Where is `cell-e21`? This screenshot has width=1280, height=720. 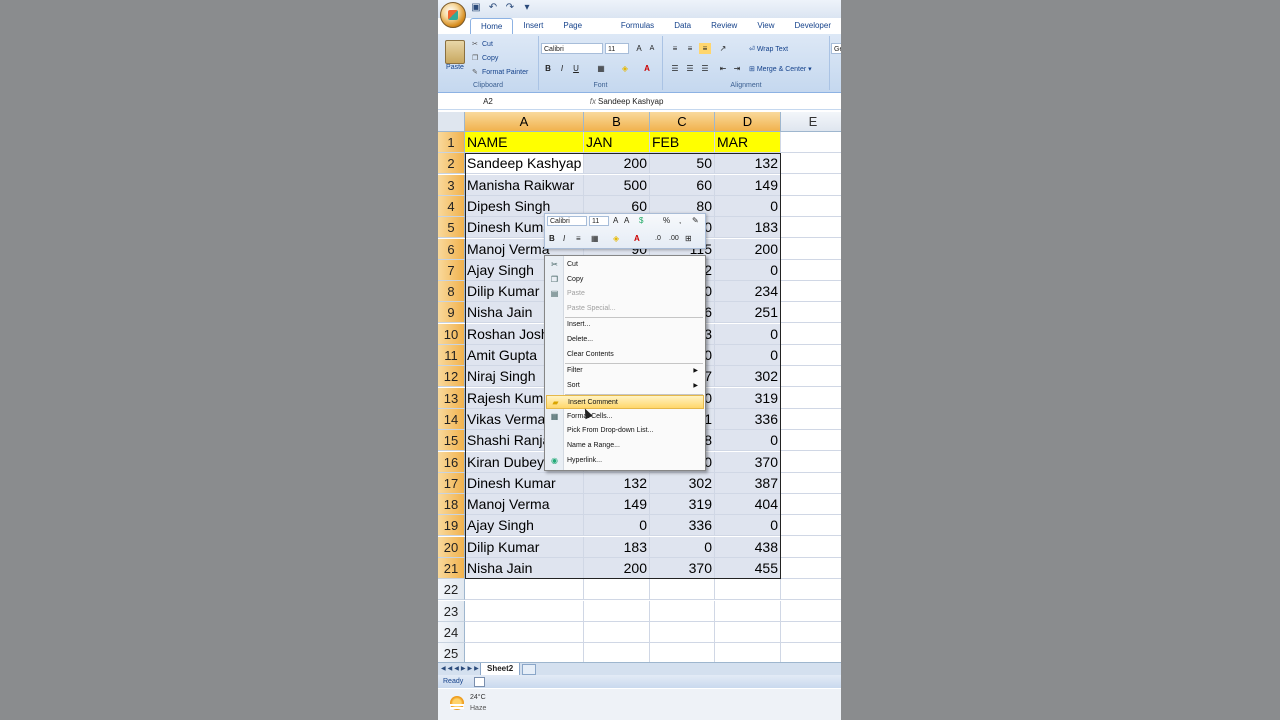
cell-e21 is located at coordinates (811, 568).